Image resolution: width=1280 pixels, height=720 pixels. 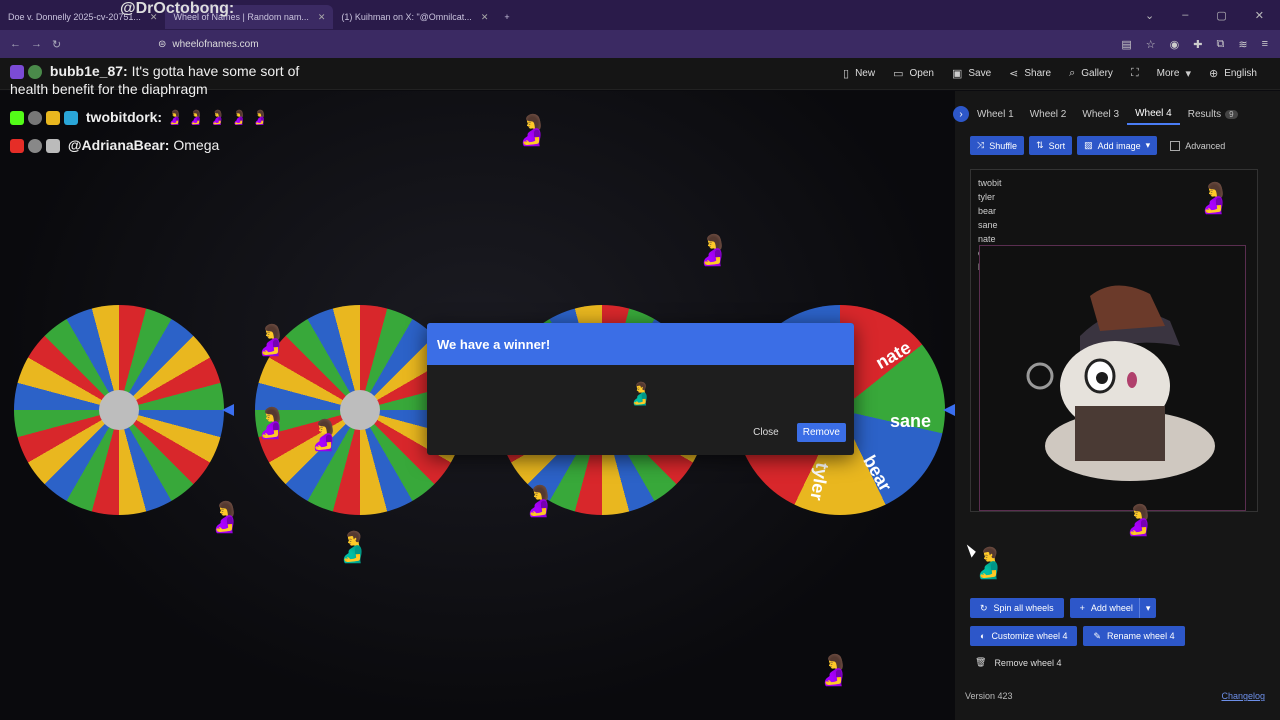 I want to click on close-button: Close, so click(x=766, y=432).